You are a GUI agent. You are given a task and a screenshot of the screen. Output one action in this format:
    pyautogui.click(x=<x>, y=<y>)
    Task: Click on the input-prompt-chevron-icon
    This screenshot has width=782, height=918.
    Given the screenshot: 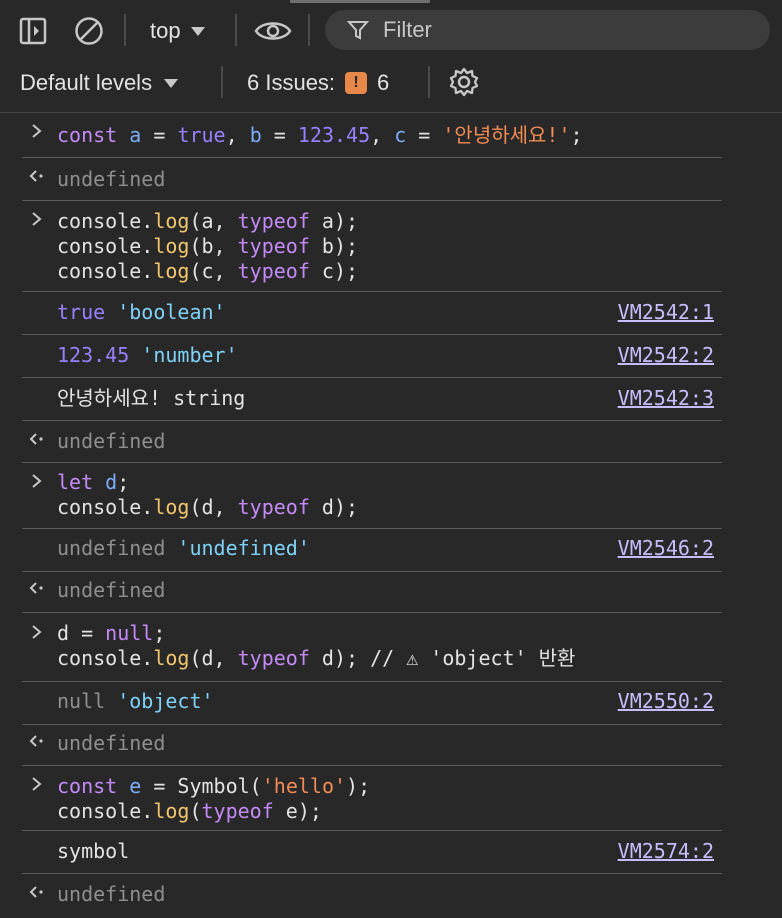 What is the action you would take?
    pyautogui.click(x=37, y=219)
    